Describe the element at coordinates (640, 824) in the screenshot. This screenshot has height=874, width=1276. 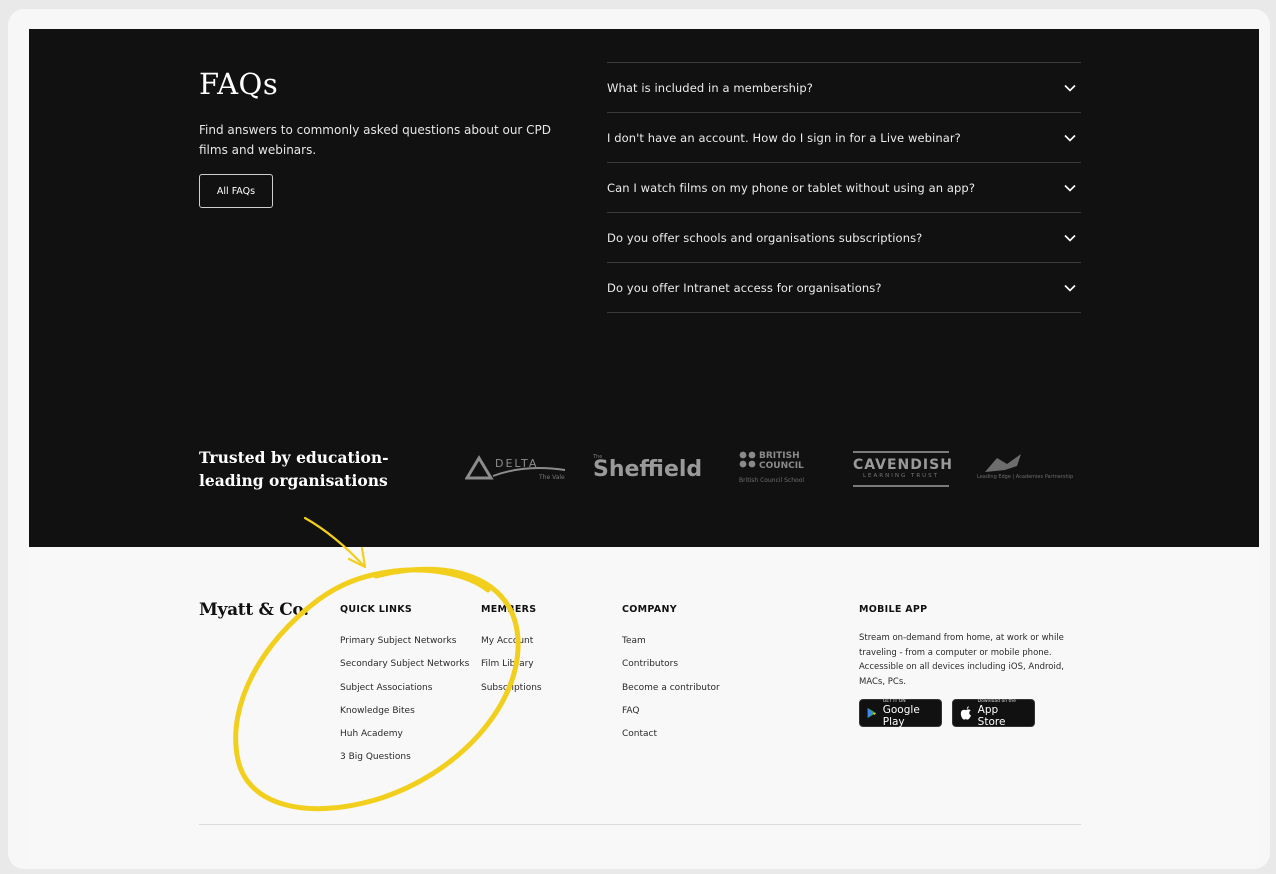
I see `footer-divider` at that location.